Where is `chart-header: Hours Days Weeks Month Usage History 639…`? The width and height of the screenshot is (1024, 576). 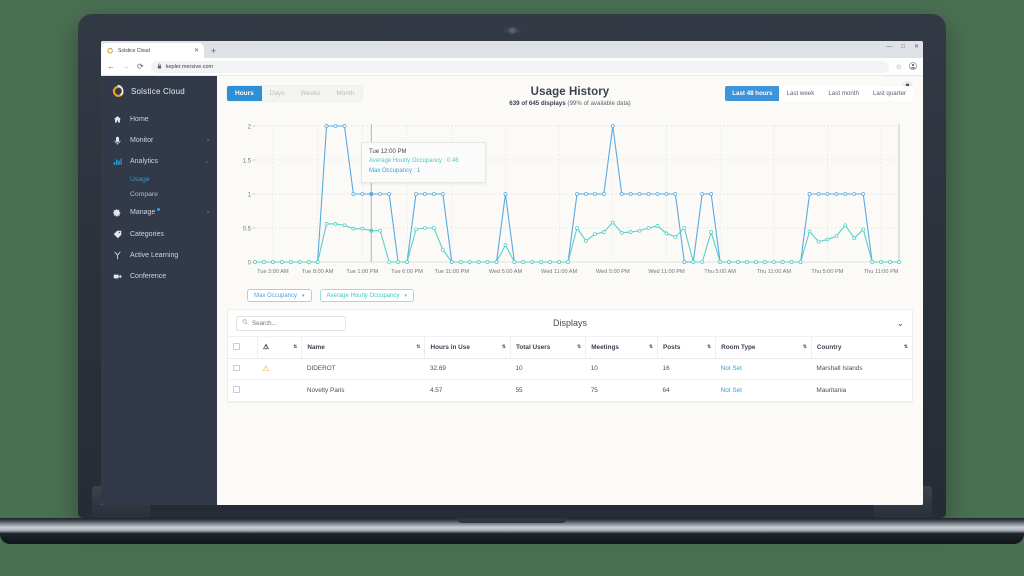
chart-header: Hours Days Weeks Month Usage History 639… is located at coordinates (570, 101).